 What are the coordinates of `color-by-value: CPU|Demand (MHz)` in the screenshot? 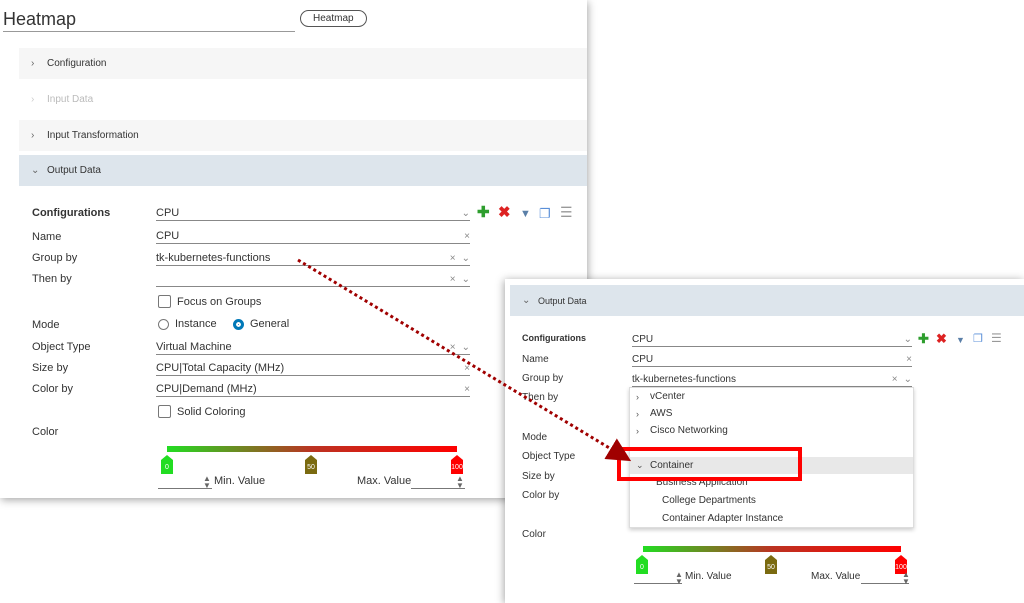 It's located at (206, 389).